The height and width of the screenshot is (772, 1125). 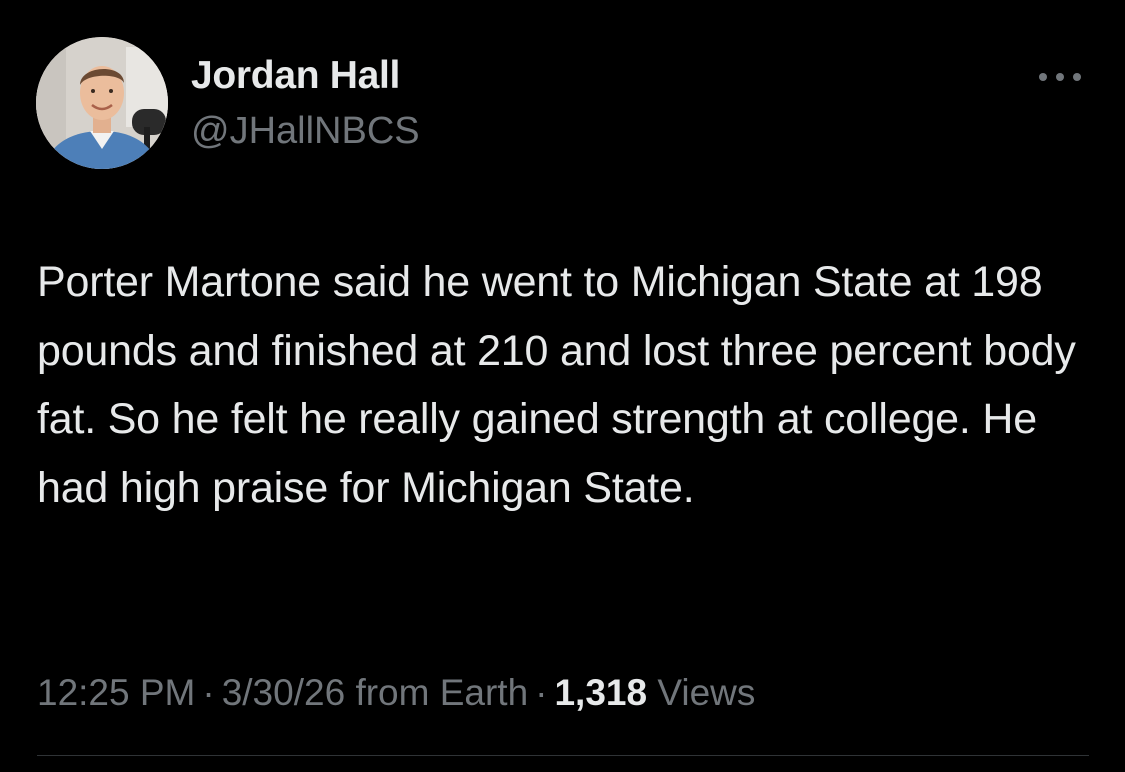 I want to click on profile-photo-icon, so click(x=102, y=103).